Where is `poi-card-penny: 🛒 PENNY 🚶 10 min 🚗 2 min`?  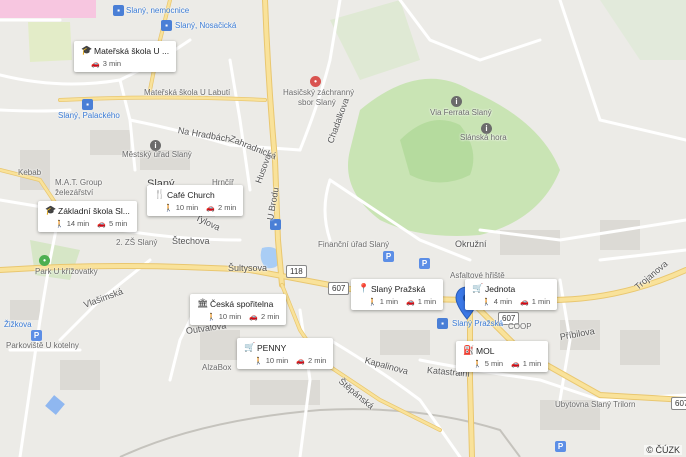
poi-card-penny: 🛒 PENNY 🚶 10 min 🚗 2 min is located at coordinates (285, 353).